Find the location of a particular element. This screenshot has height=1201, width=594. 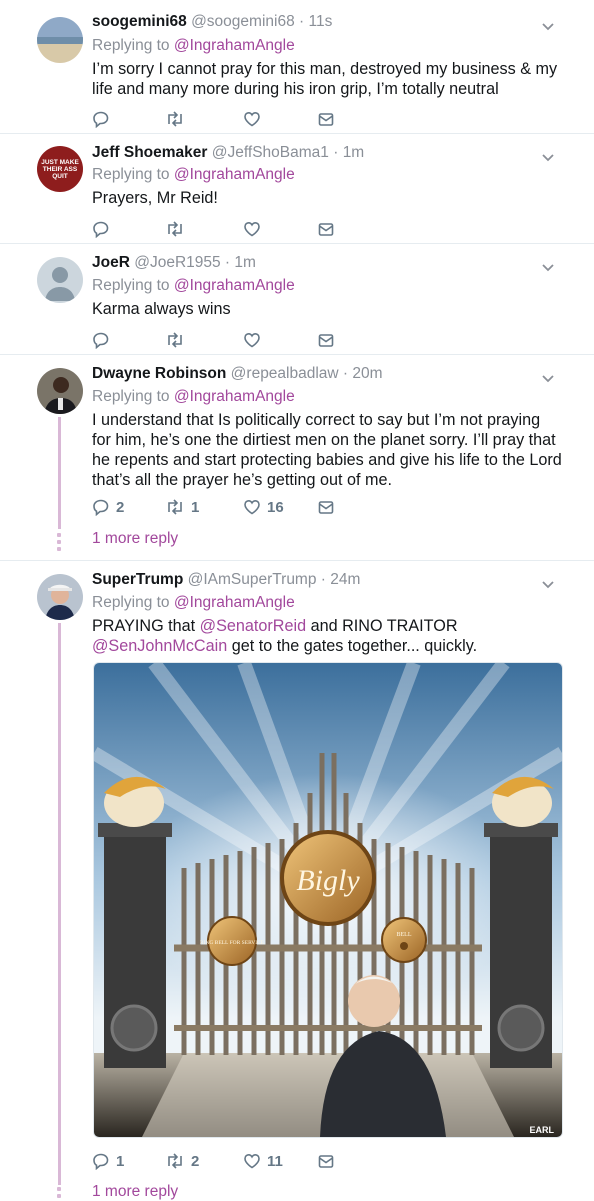

retweet-button: 1 is located at coordinates (182, 507).